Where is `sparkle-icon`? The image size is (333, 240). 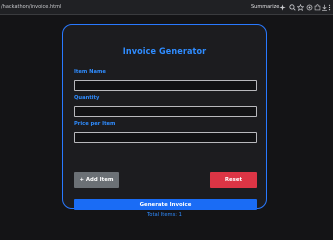 sparkle-icon is located at coordinates (282, 7).